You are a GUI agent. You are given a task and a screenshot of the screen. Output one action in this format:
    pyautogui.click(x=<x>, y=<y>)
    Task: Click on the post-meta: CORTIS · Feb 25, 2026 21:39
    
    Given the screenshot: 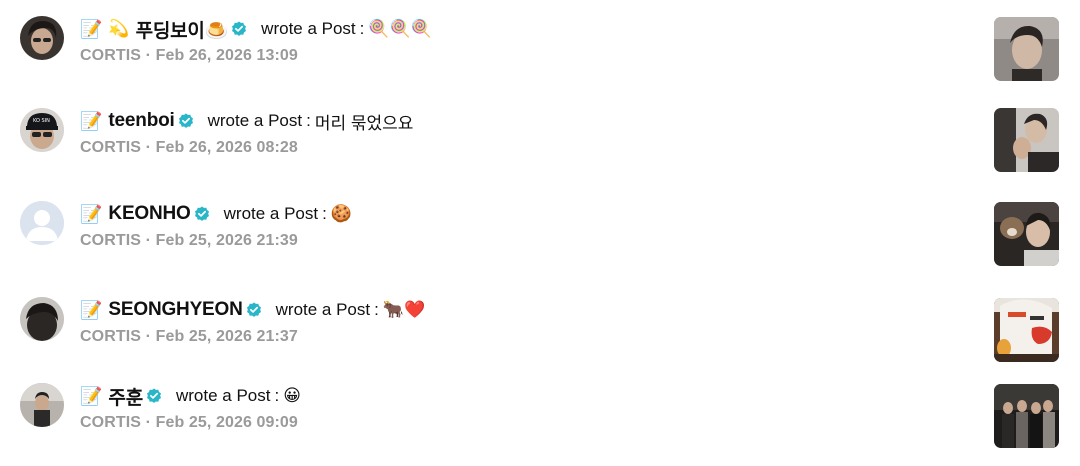 What is the action you would take?
    pyautogui.click(x=189, y=241)
    